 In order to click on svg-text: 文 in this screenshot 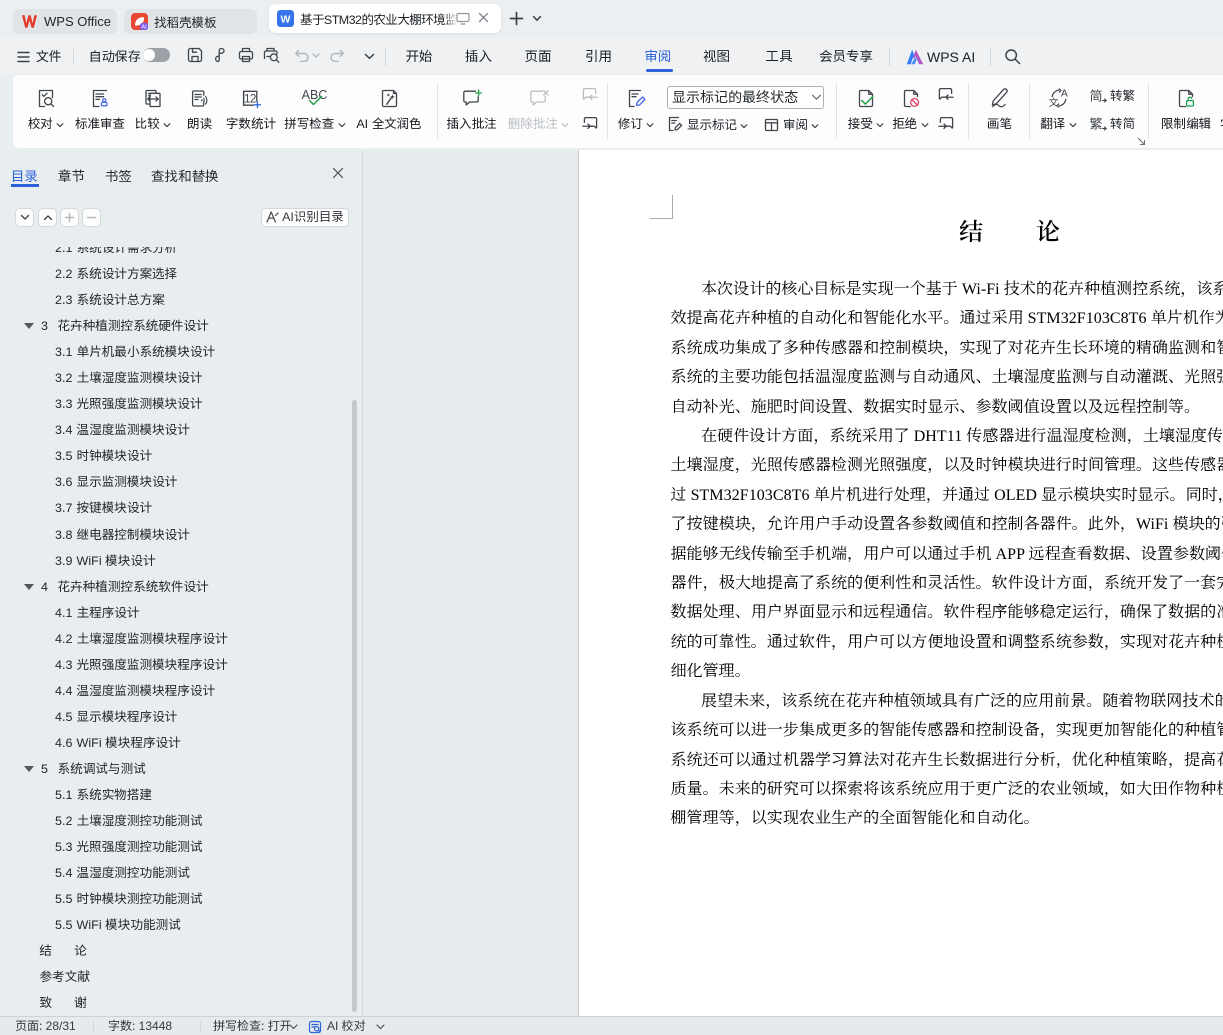, I will do `click(1053, 103)`.